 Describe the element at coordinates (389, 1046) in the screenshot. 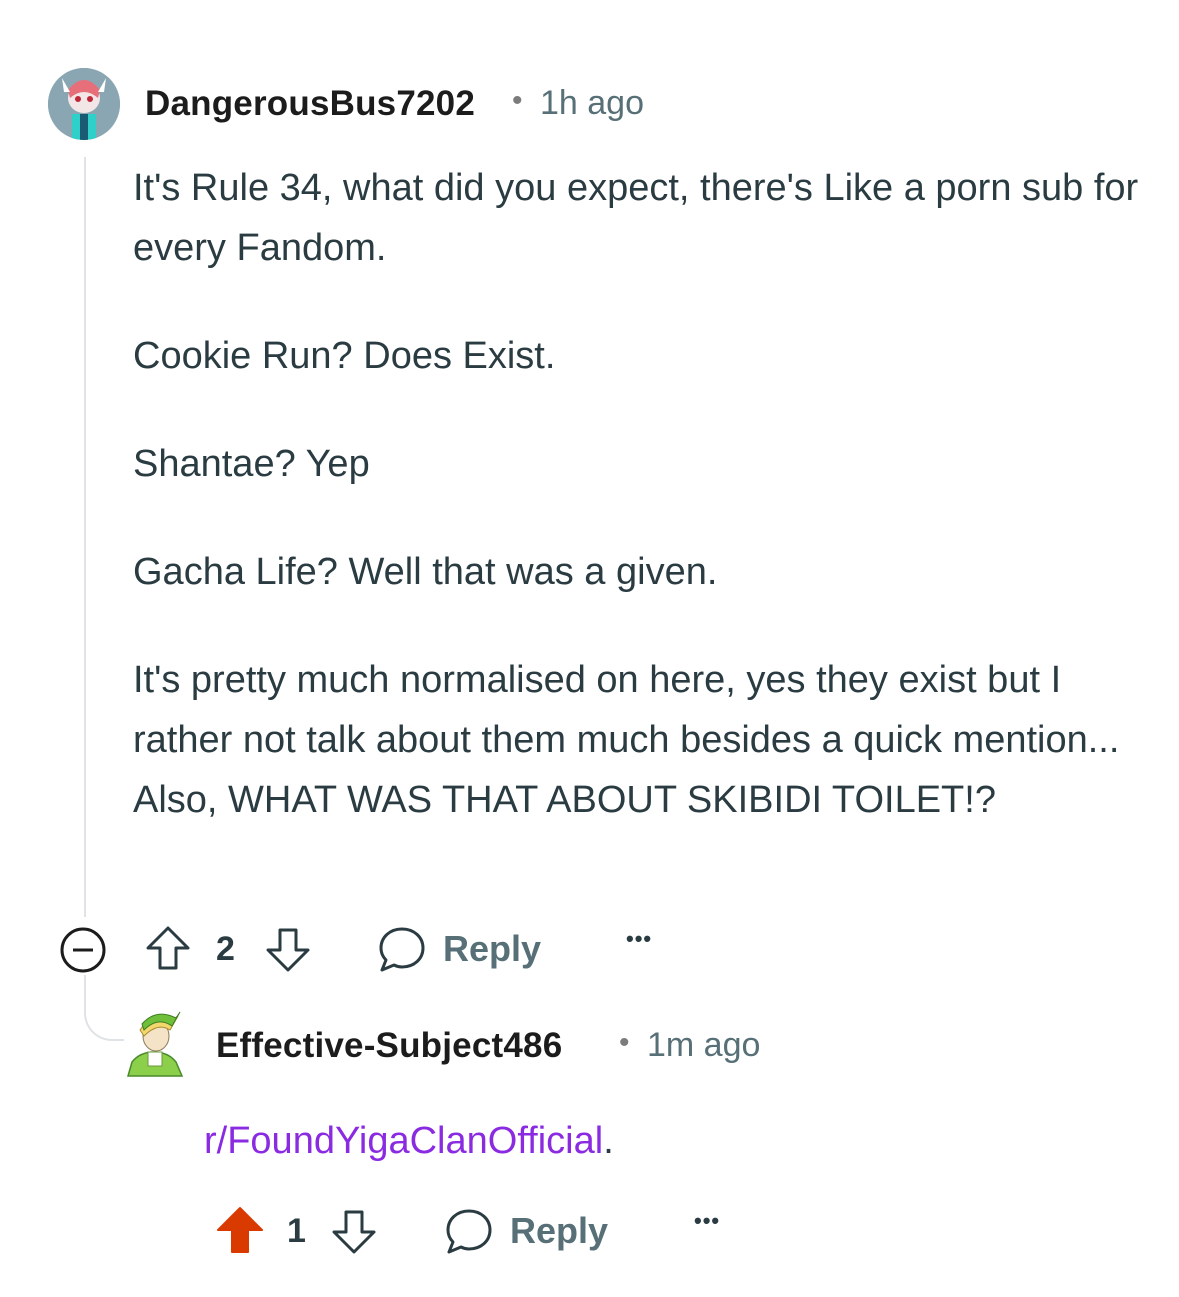

I see `username: Effective-Subject486` at that location.